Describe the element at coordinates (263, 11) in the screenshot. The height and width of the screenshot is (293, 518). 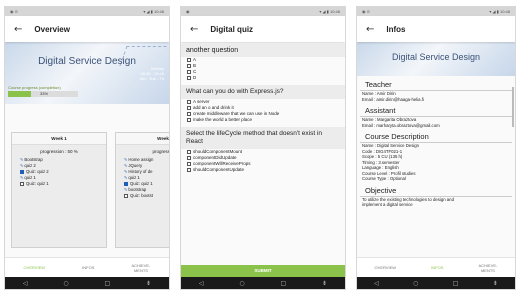
I see `status-bar: ◉ ▾ ◢ ▮ 10:48` at that location.